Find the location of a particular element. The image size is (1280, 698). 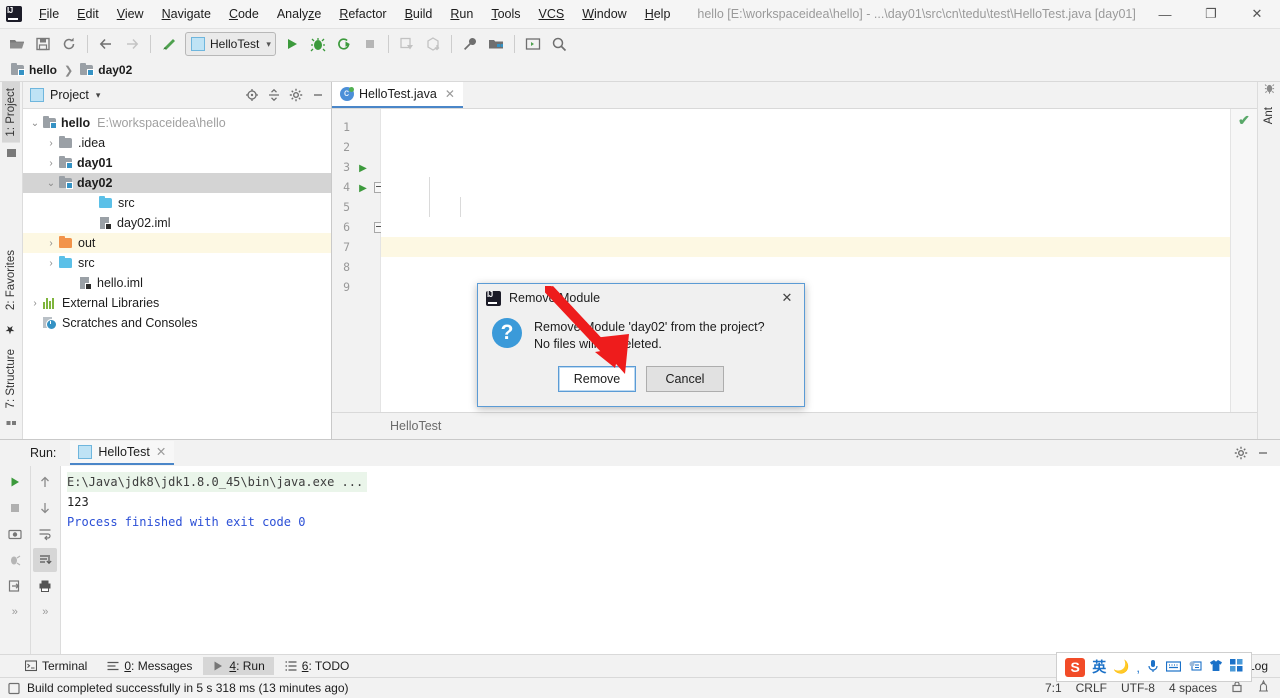

sidebar-item-structure: 7: Structure is located at coordinates (11, 378).